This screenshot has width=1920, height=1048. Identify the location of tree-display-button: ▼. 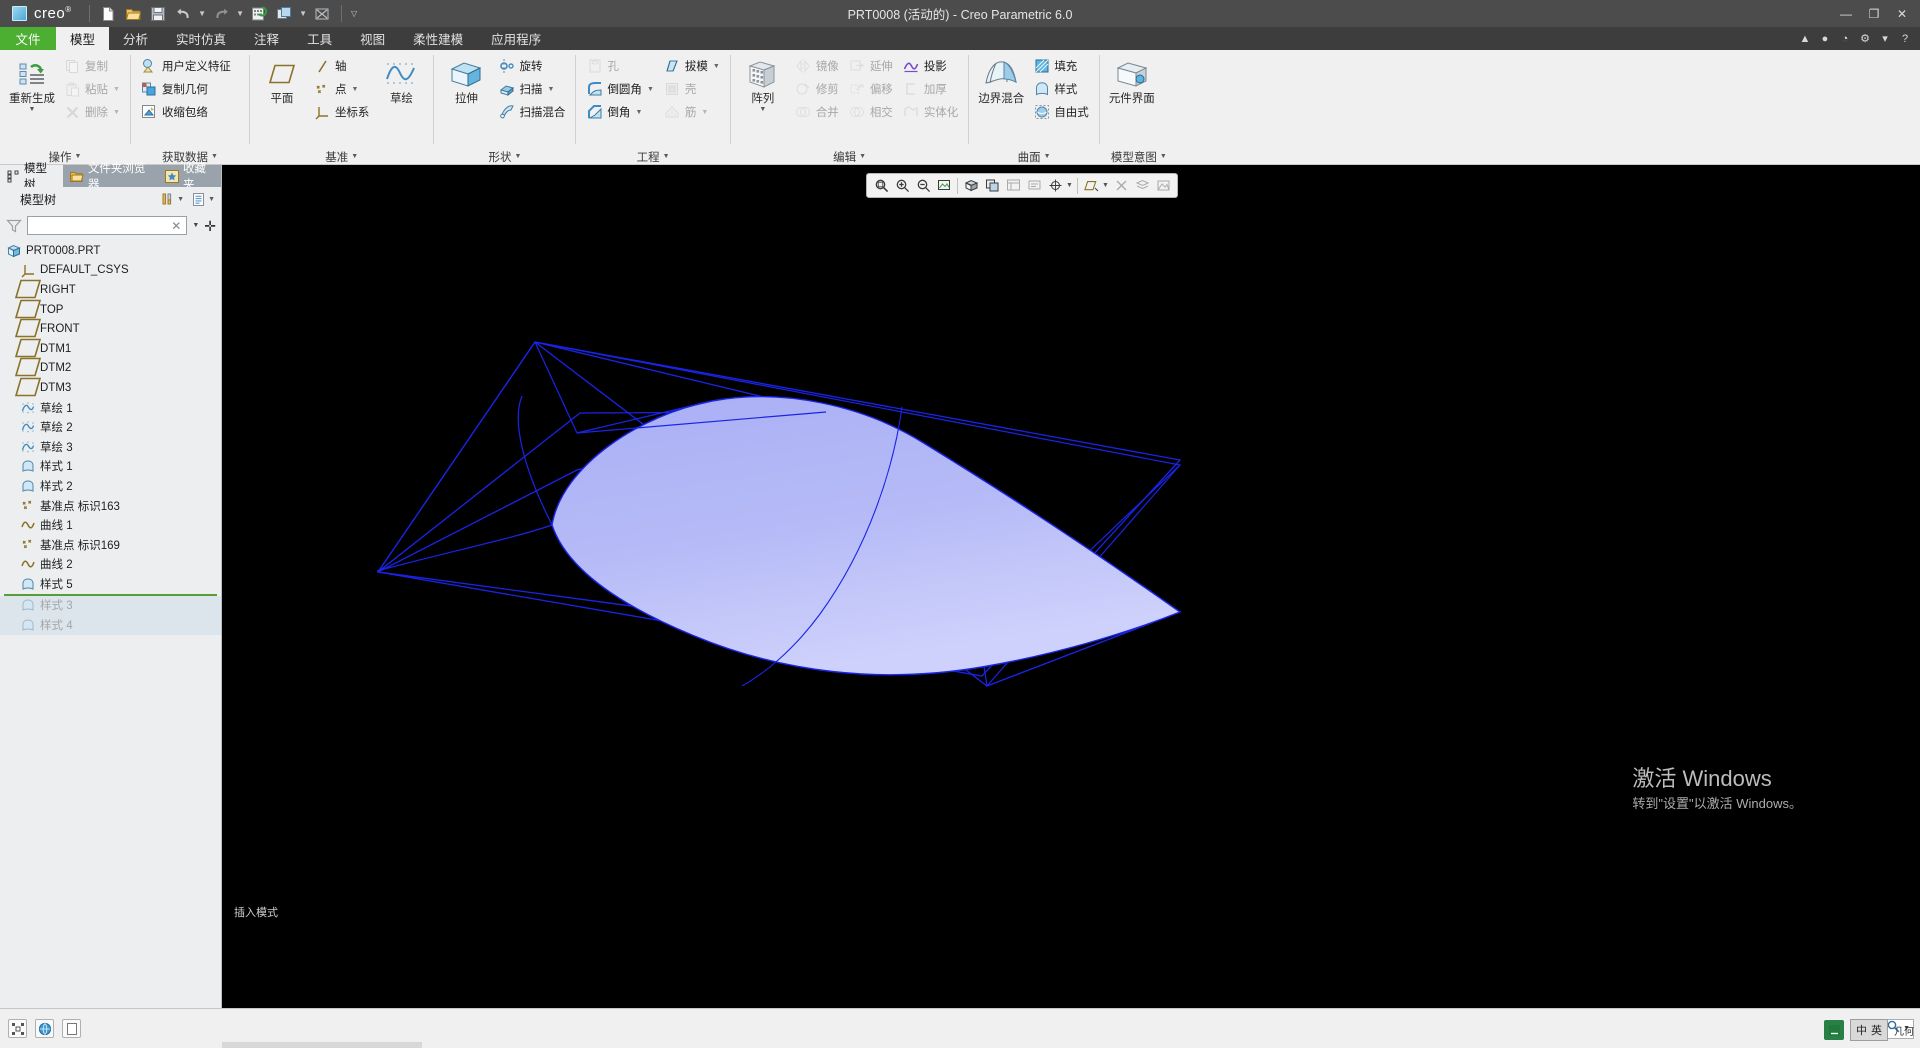
(202, 200).